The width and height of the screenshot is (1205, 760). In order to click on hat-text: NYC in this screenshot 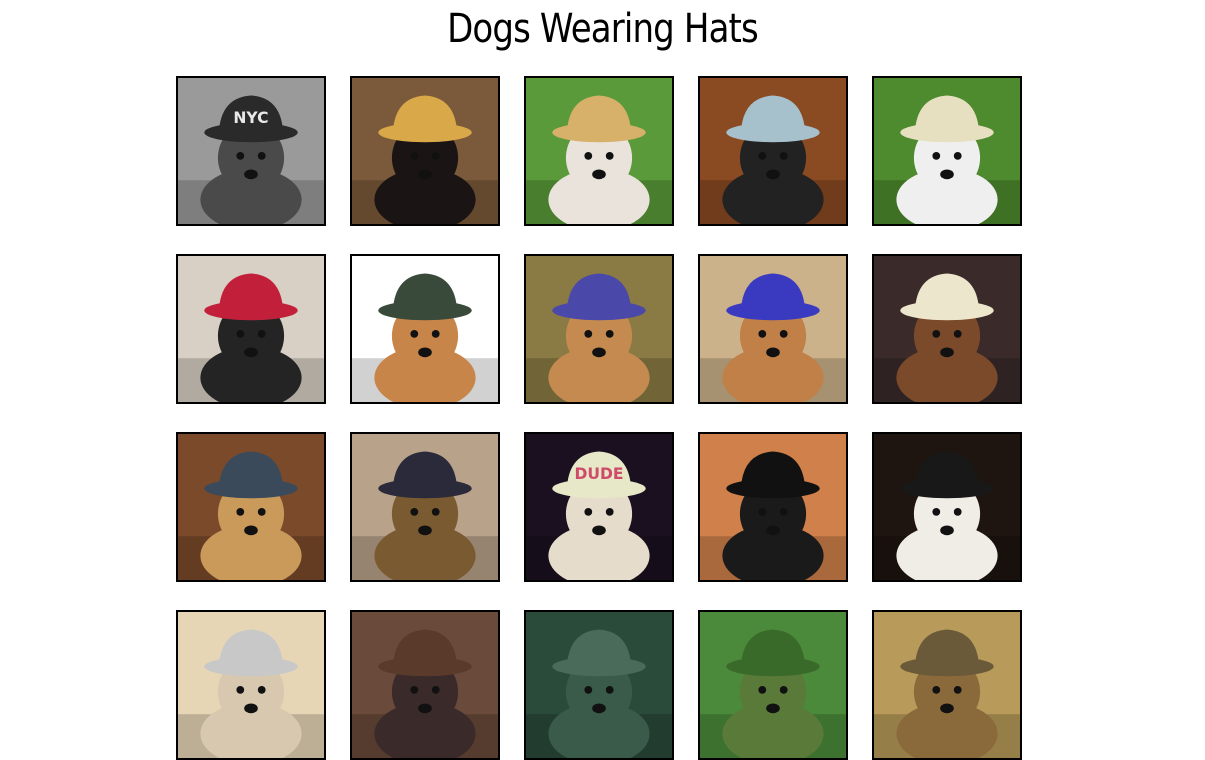, I will do `click(250, 118)`.